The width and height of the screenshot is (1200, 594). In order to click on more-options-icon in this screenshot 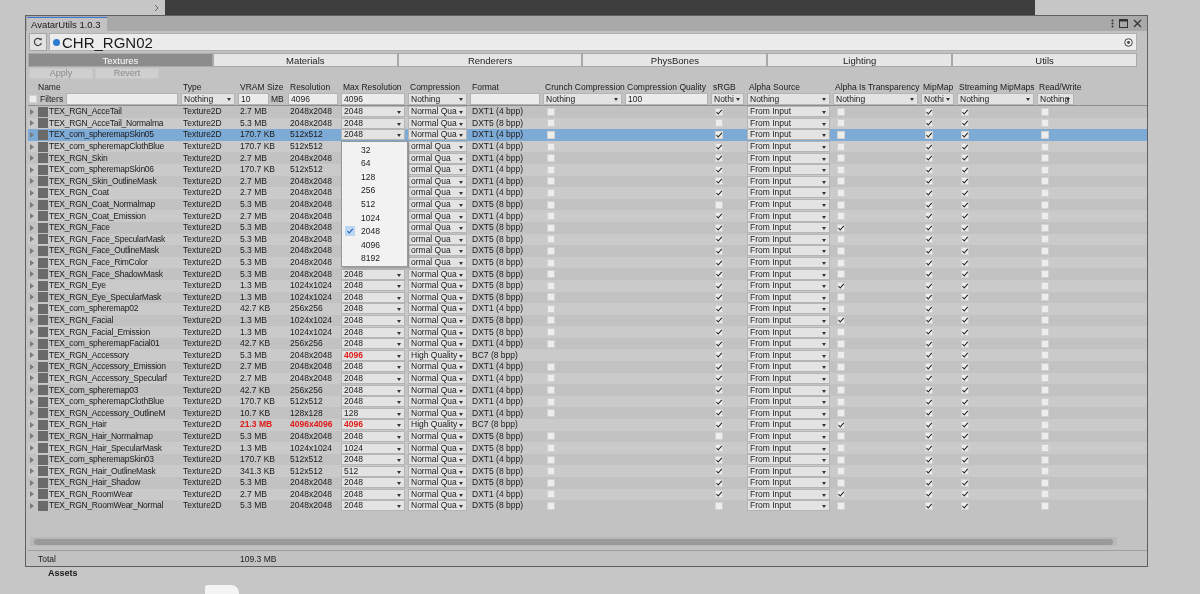, I will do `click(1112, 23)`.